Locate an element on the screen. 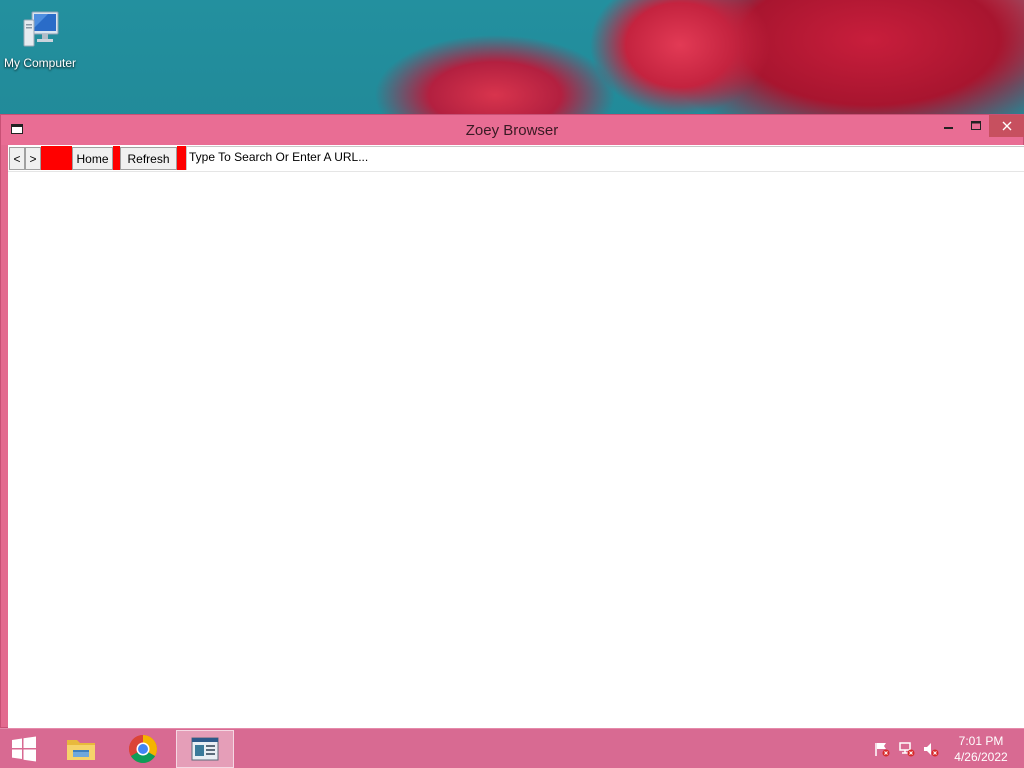  computer-icon is located at coordinates (40, 30).